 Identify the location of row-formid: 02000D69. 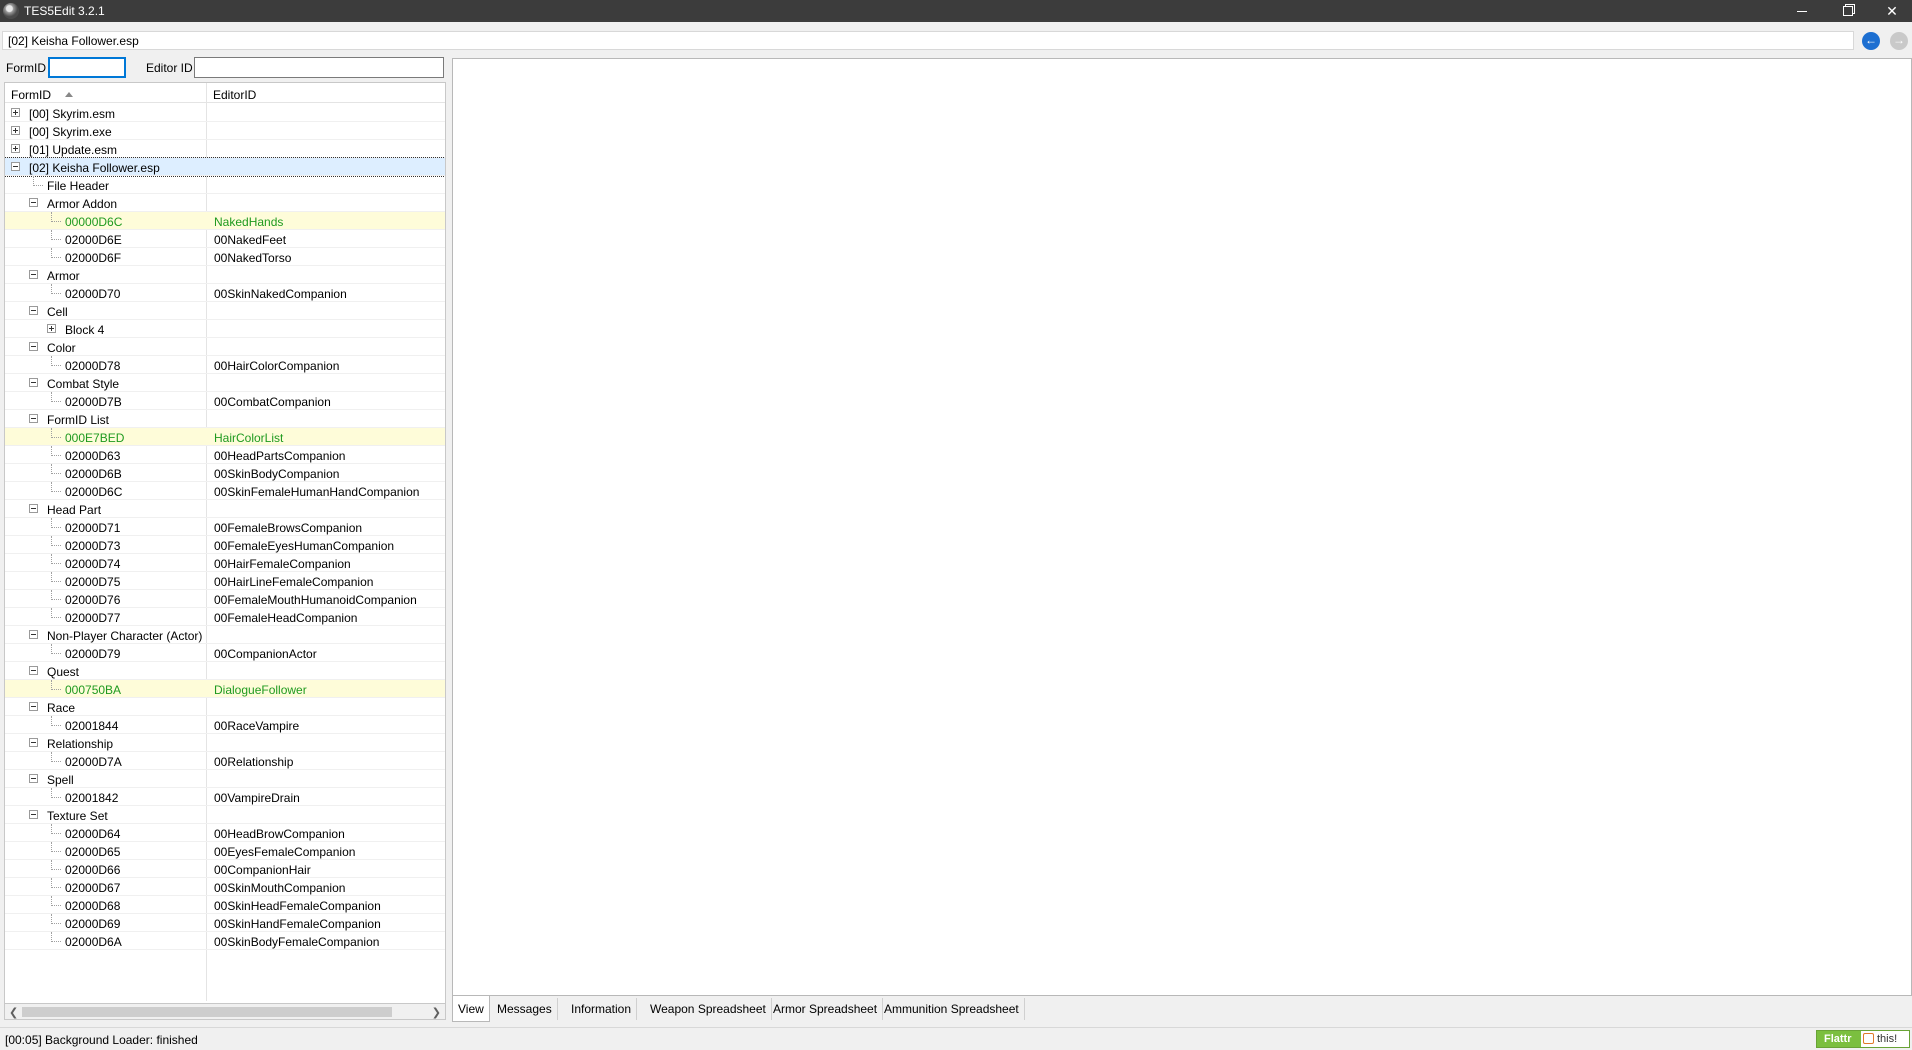
(93, 924).